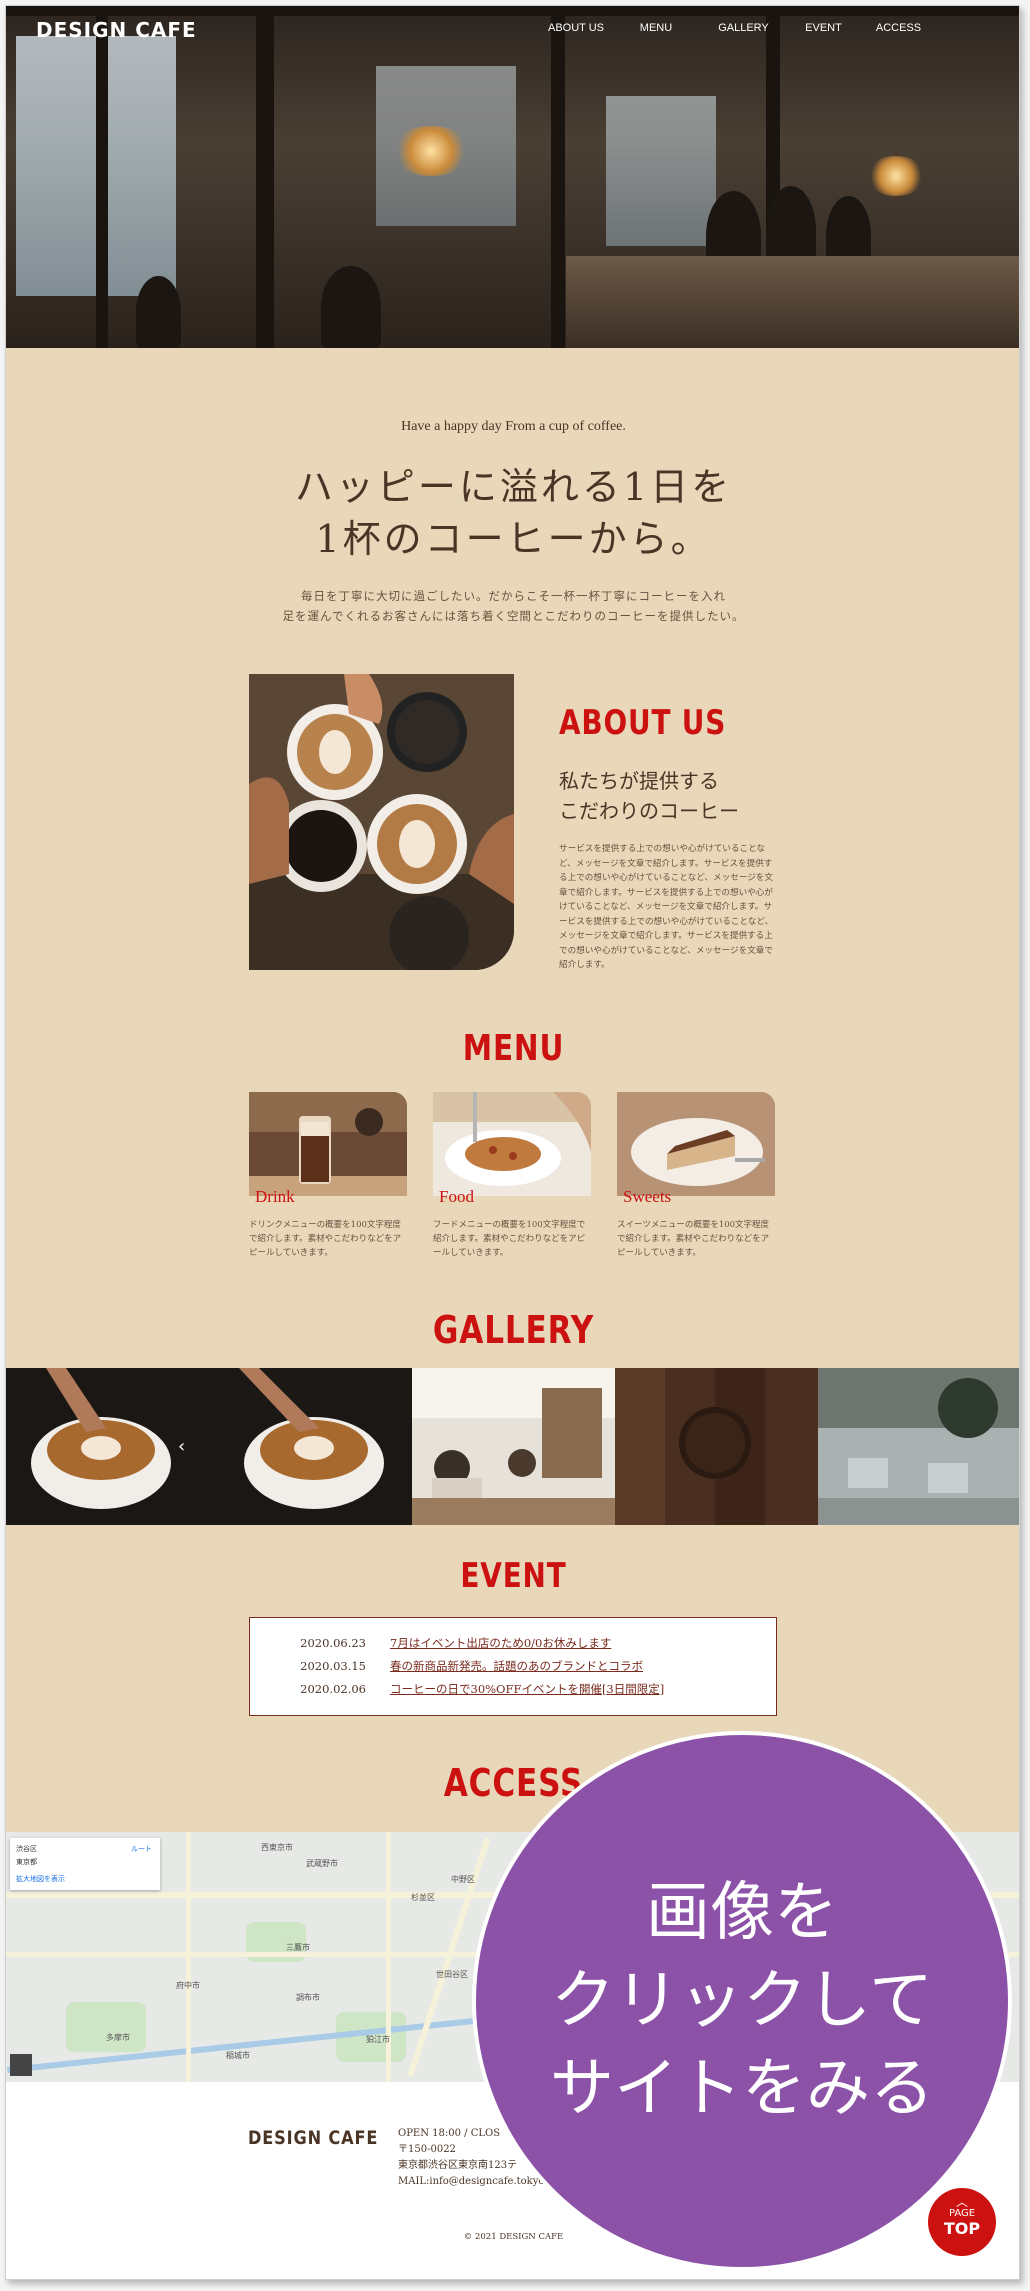 The height and width of the screenshot is (2291, 1030). I want to click on food-image, so click(512, 1144).